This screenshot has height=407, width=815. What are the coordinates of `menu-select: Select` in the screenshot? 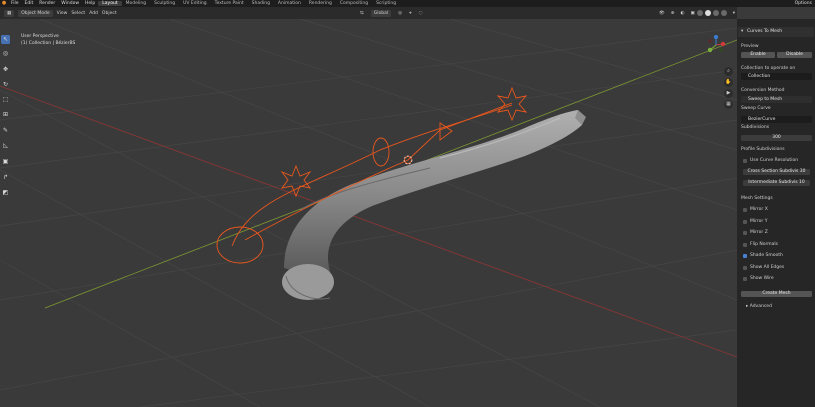 It's located at (78, 13).